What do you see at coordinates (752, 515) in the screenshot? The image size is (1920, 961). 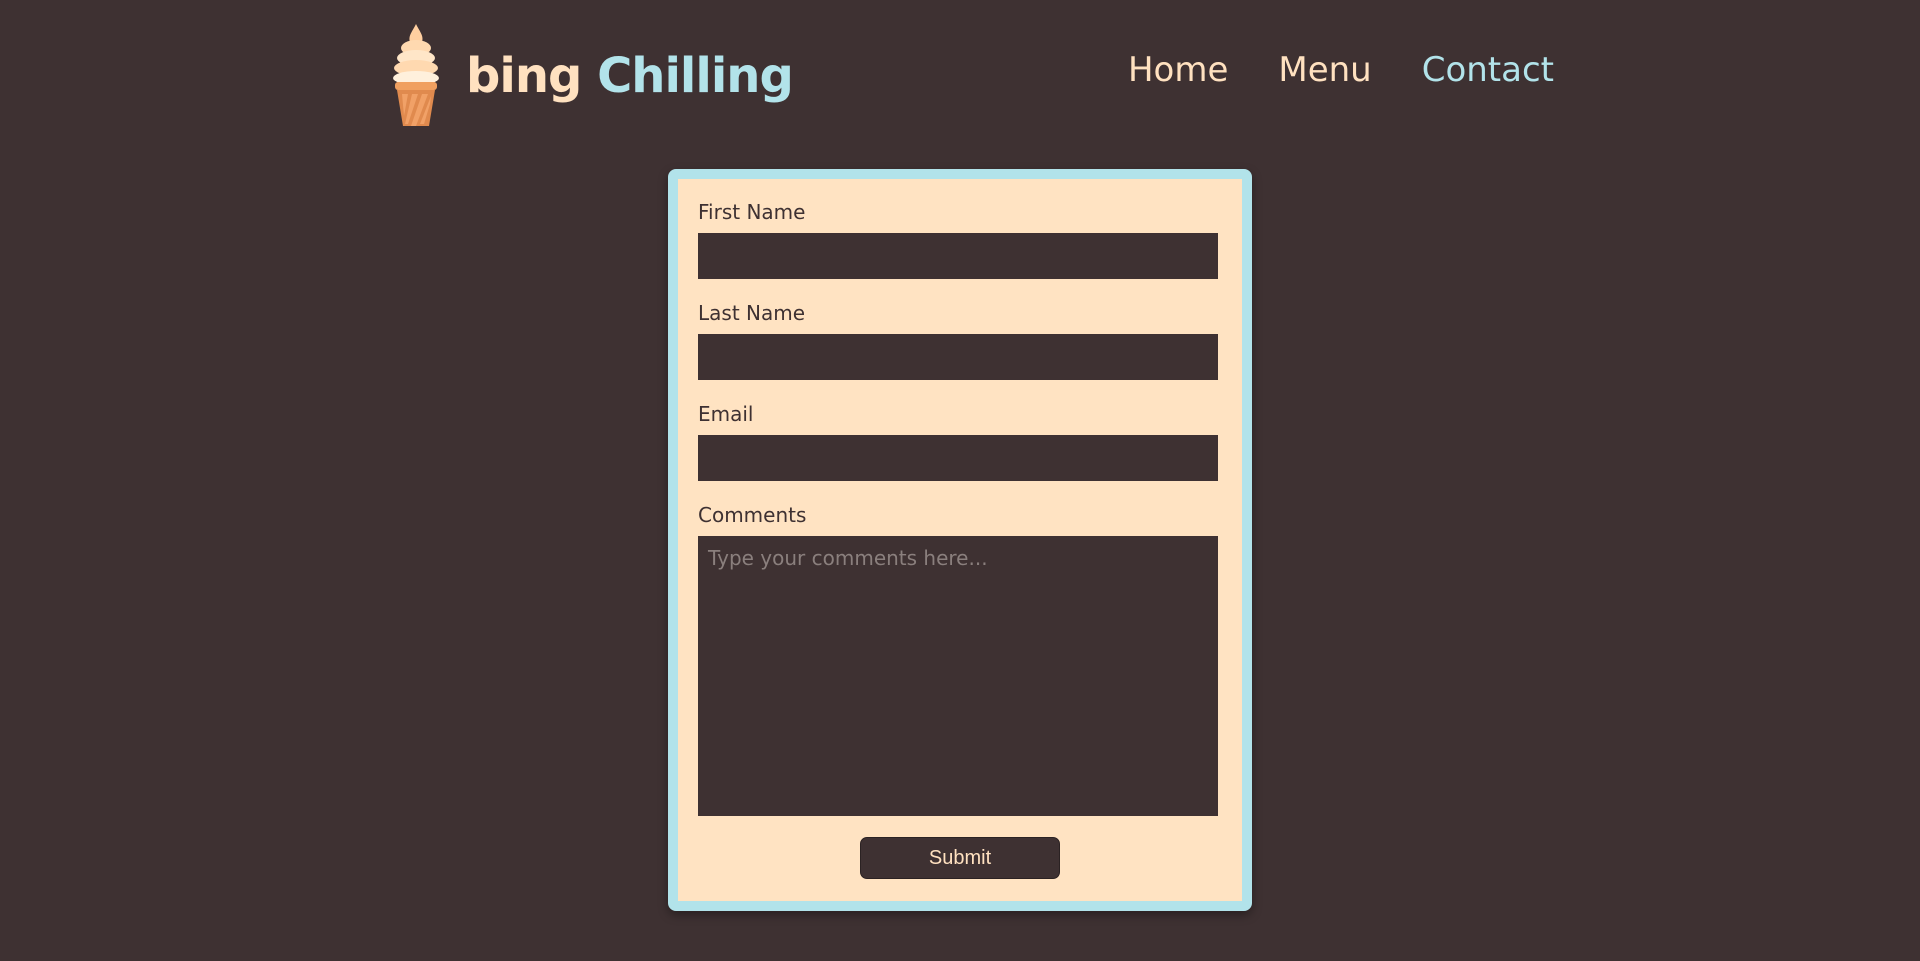 I see `comments-label: Comments` at bounding box center [752, 515].